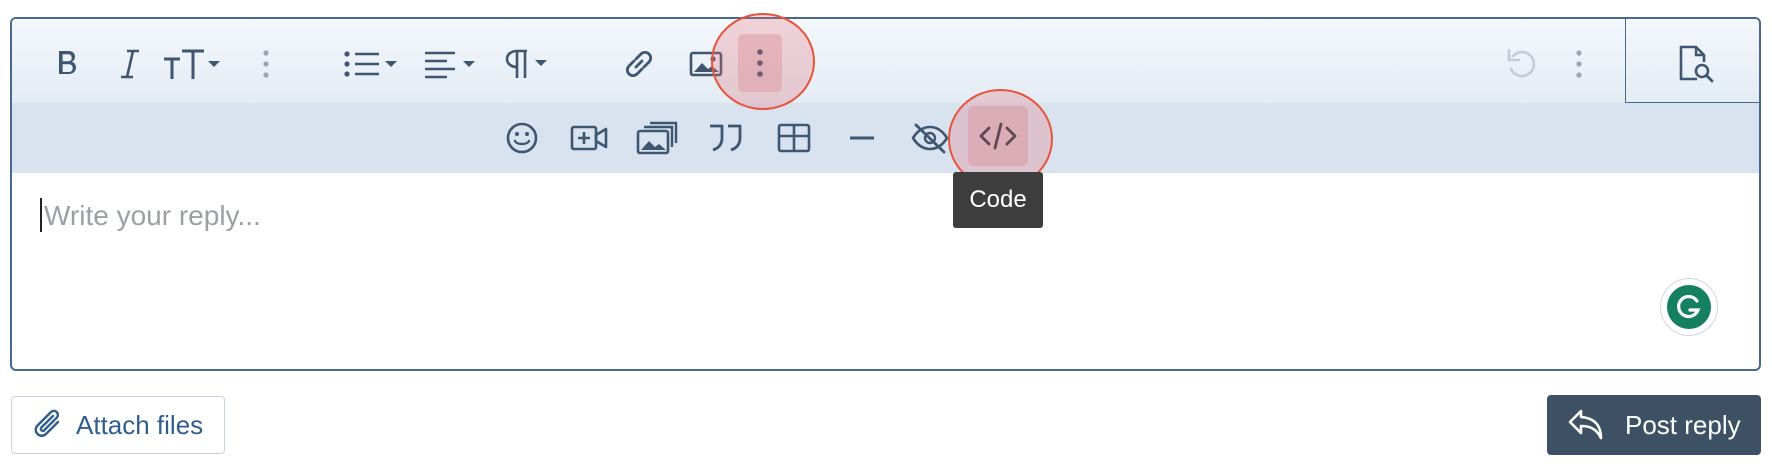 This screenshot has width=1772, height=466. I want to click on more-text-icon, so click(266, 64).